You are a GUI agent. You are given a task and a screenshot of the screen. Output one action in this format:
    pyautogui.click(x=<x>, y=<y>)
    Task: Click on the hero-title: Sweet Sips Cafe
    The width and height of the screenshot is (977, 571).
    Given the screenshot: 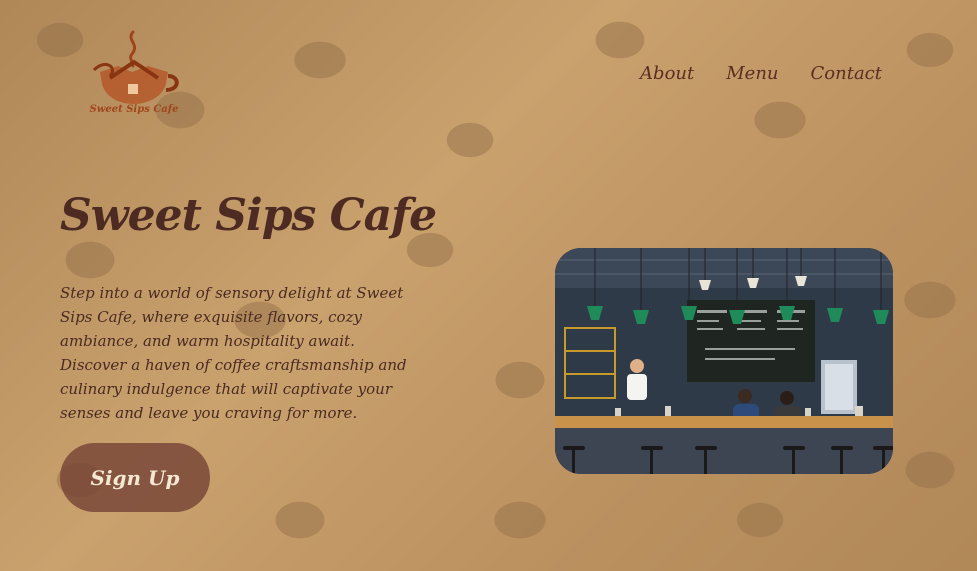 What is the action you would take?
    pyautogui.click(x=248, y=215)
    